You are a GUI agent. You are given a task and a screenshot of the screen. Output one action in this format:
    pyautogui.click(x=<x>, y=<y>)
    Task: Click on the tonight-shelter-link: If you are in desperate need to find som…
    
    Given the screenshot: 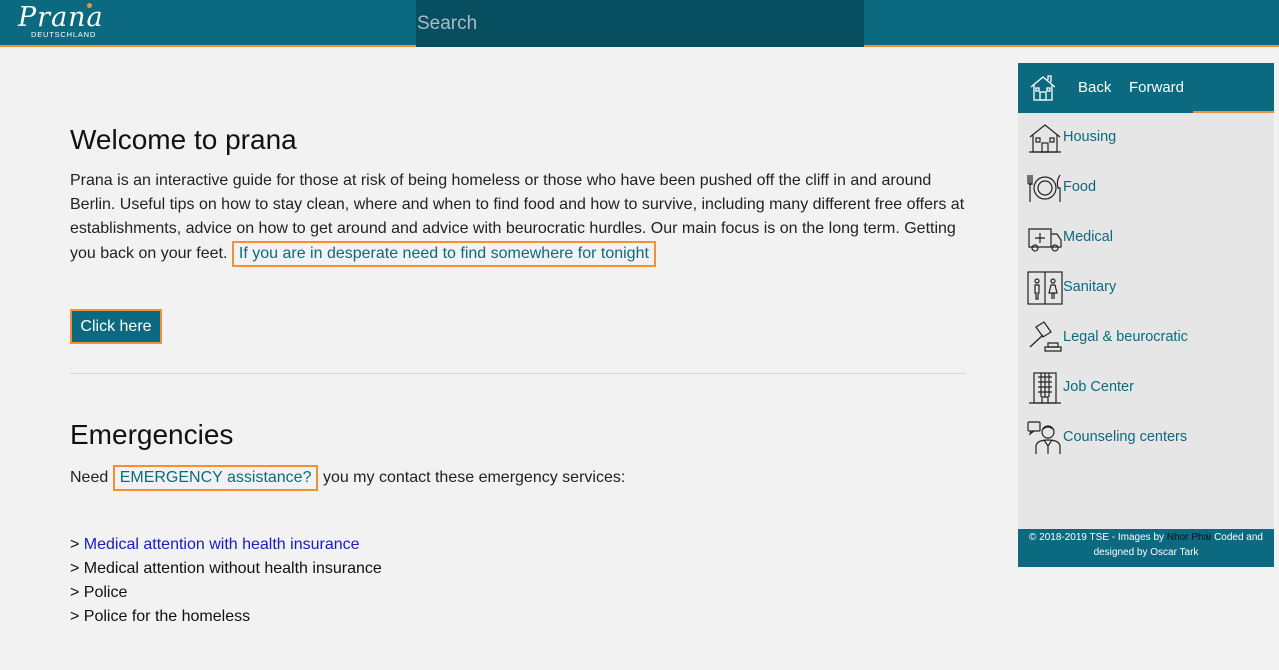 What is the action you would take?
    pyautogui.click(x=443, y=254)
    